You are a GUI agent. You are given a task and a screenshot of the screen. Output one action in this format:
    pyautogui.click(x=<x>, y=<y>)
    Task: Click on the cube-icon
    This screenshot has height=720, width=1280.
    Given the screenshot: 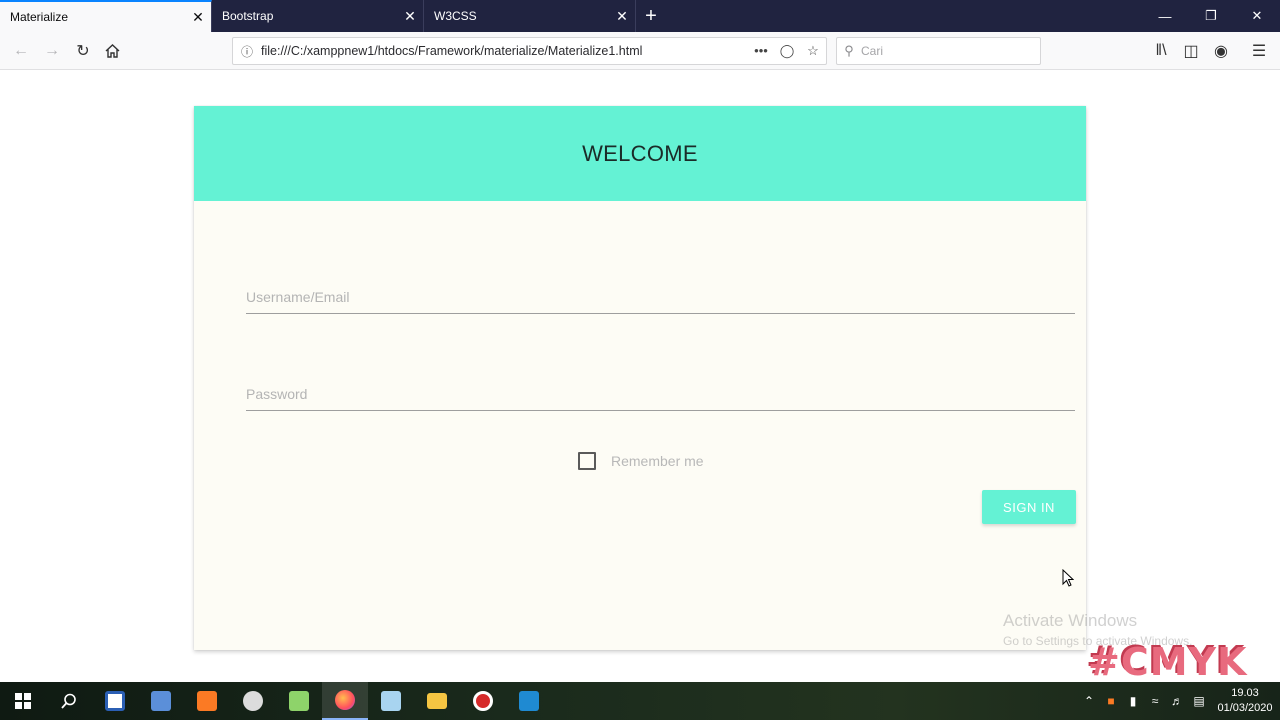 What is the action you would take?
    pyautogui.click(x=391, y=701)
    